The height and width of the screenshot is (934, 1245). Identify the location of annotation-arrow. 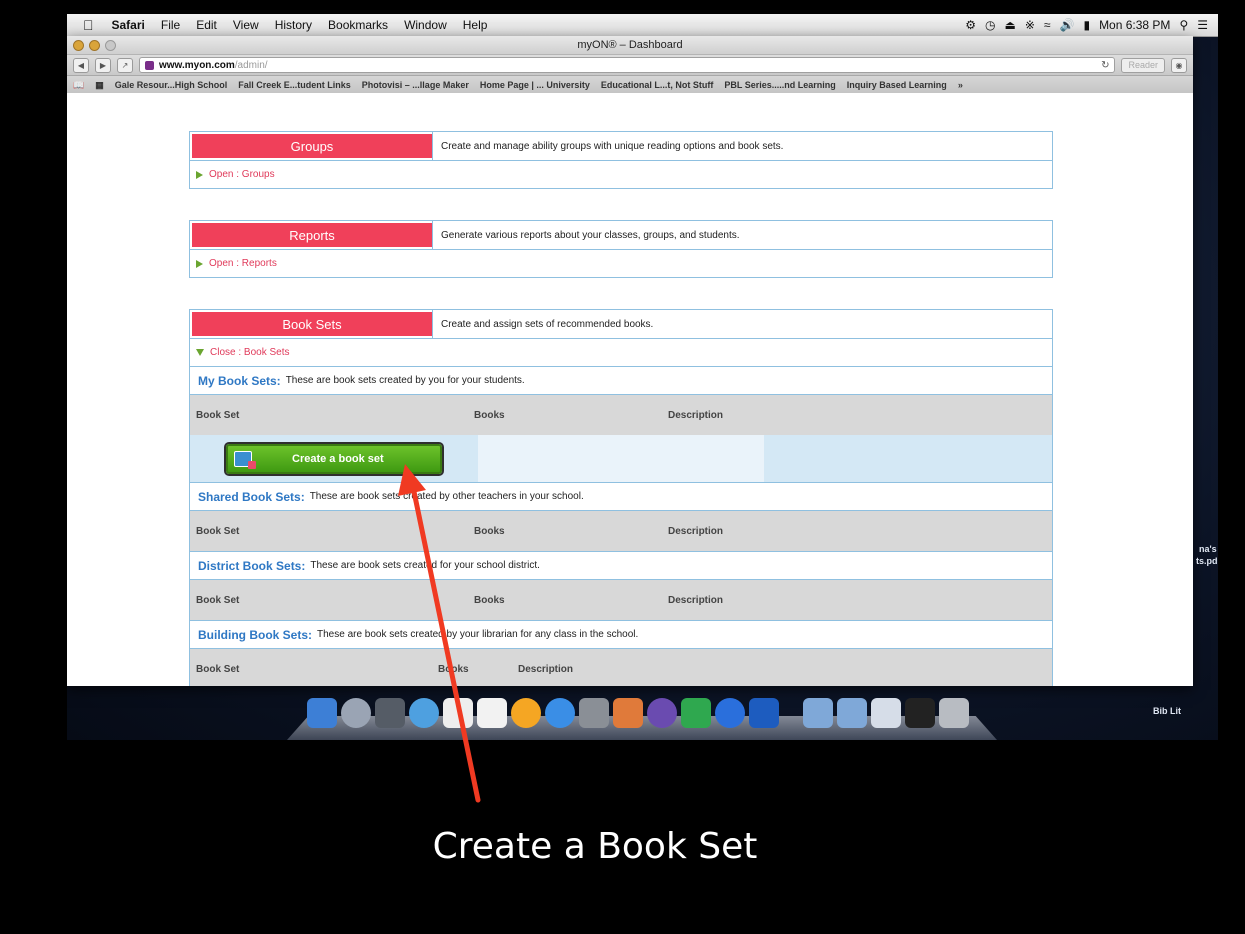
(439, 633).